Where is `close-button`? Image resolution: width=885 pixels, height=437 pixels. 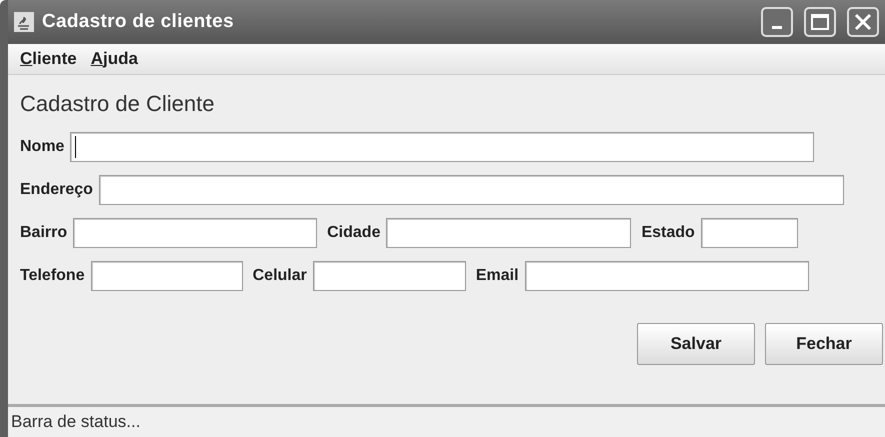 close-button is located at coordinates (863, 22).